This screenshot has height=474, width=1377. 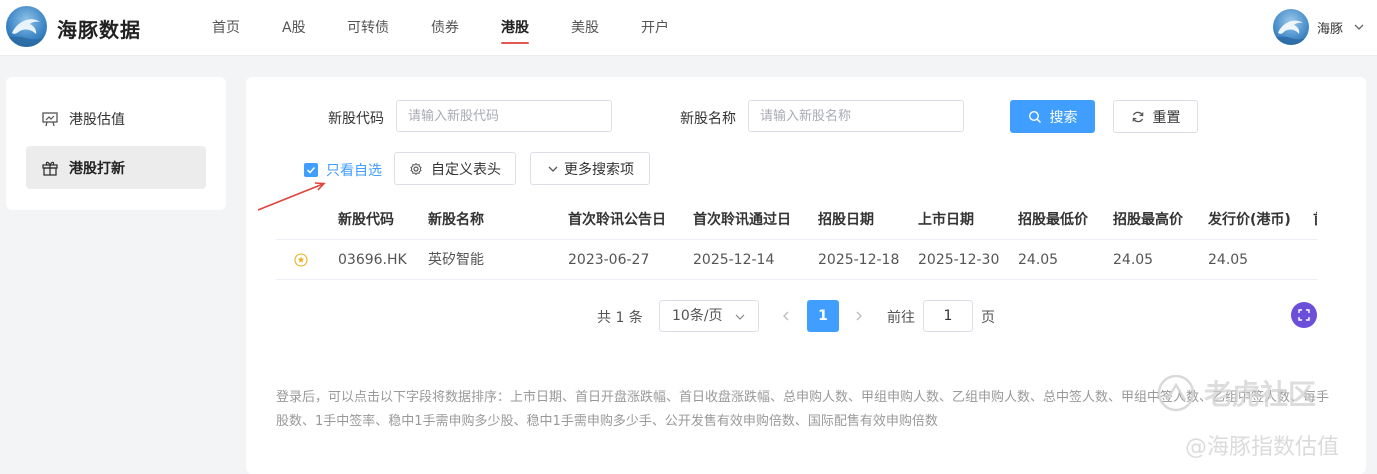 What do you see at coordinates (311, 170) in the screenshot?
I see `checkbox-checked-icon` at bounding box center [311, 170].